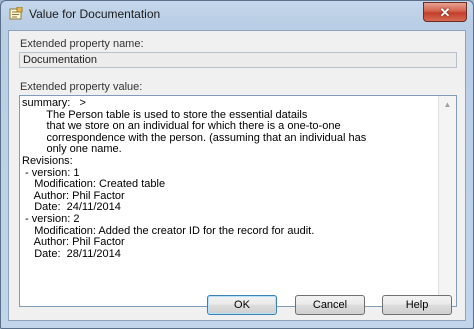 This screenshot has width=474, height=329. Describe the element at coordinates (73, 242) in the screenshot. I see `value-line: Author: Phil Factor` at that location.